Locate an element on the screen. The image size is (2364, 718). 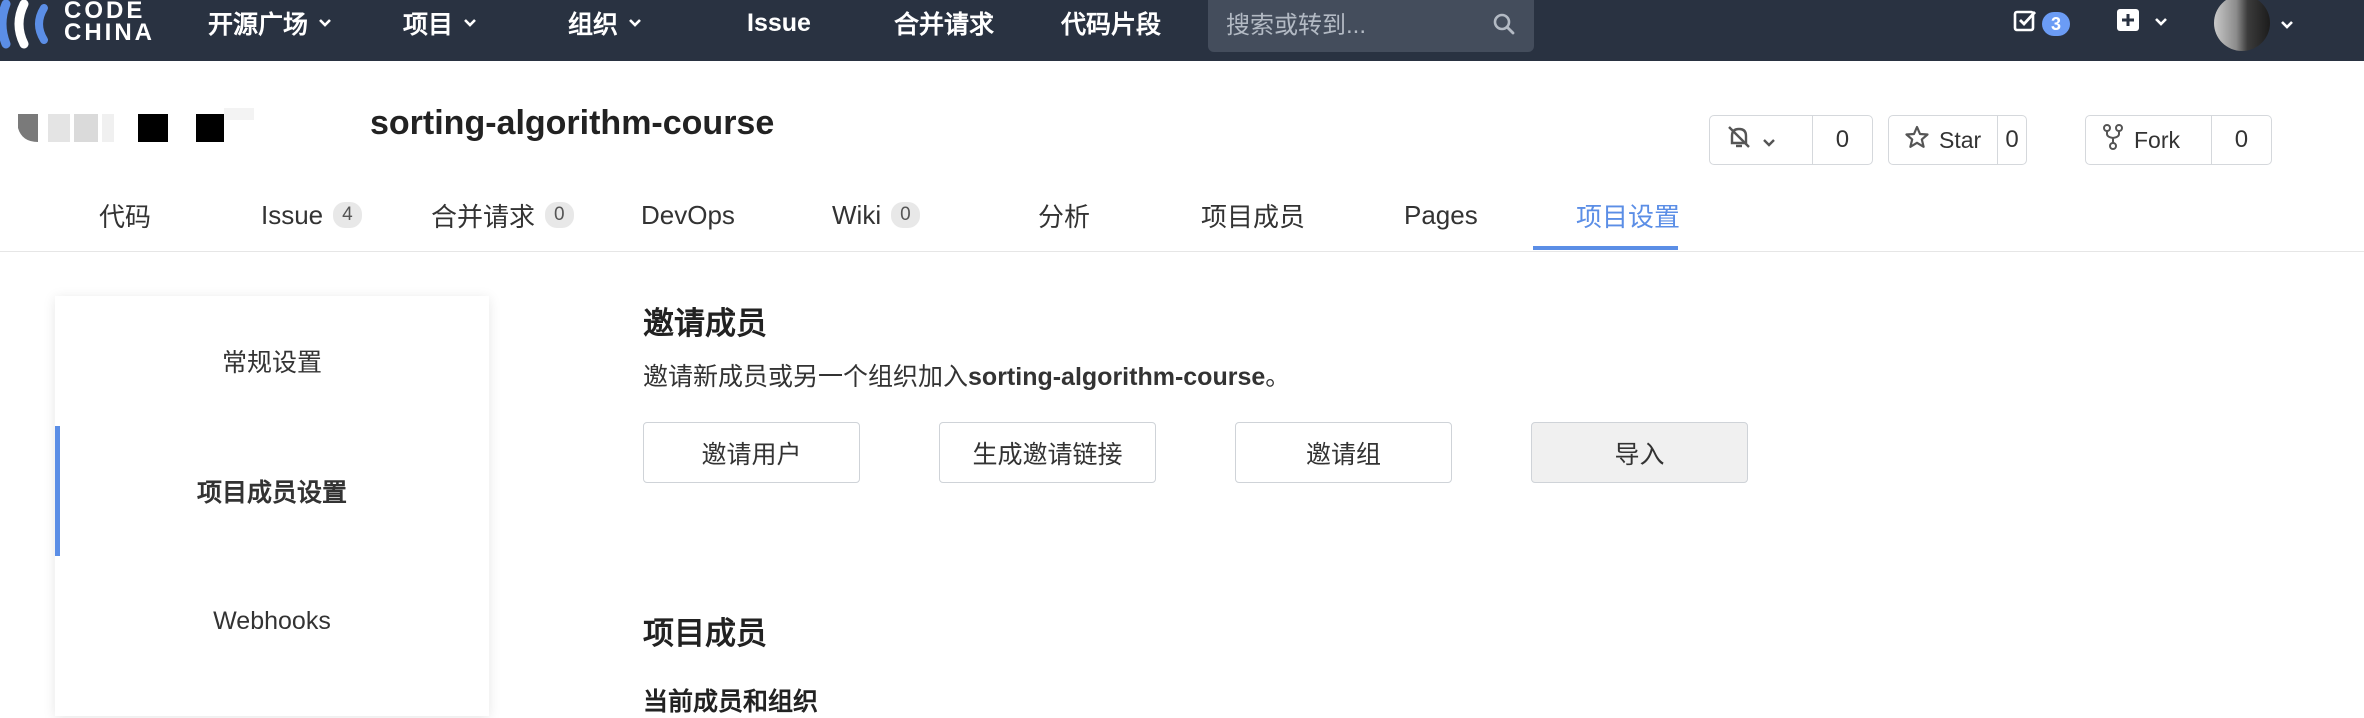
avatar is located at coordinates (2242, 25).